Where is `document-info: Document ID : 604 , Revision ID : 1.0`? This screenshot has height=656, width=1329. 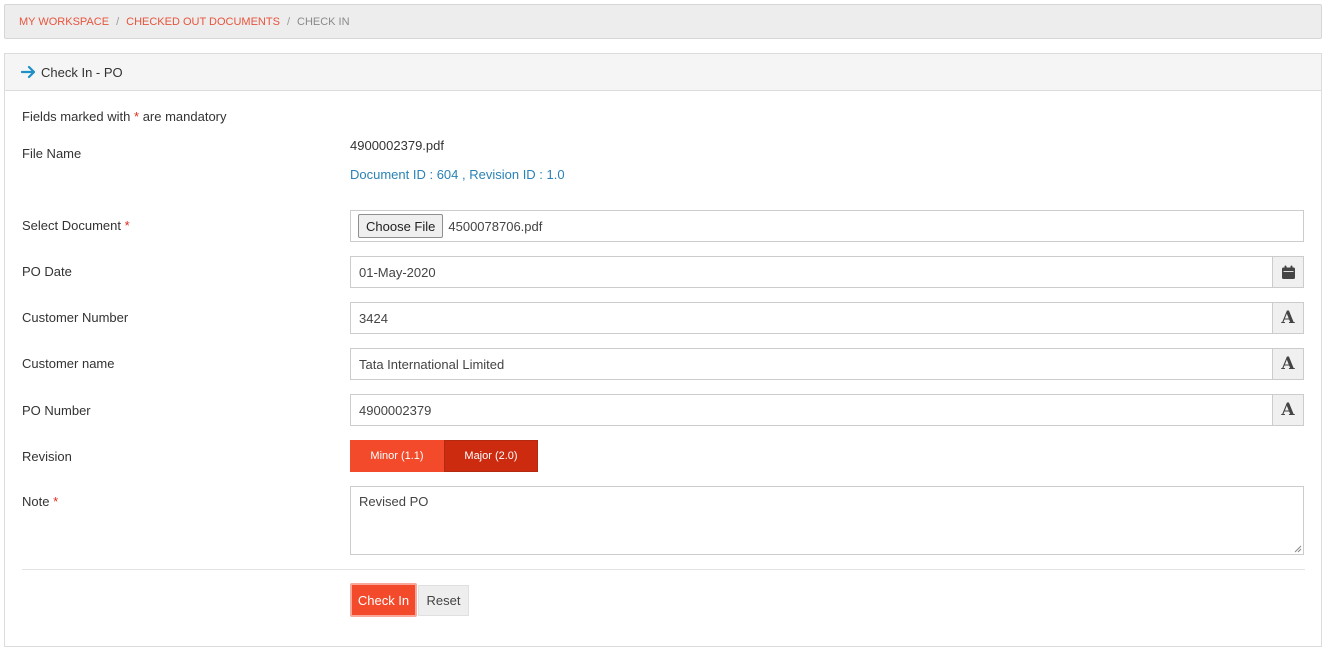 document-info: Document ID : 604 , Revision ID : 1.0 is located at coordinates (457, 174).